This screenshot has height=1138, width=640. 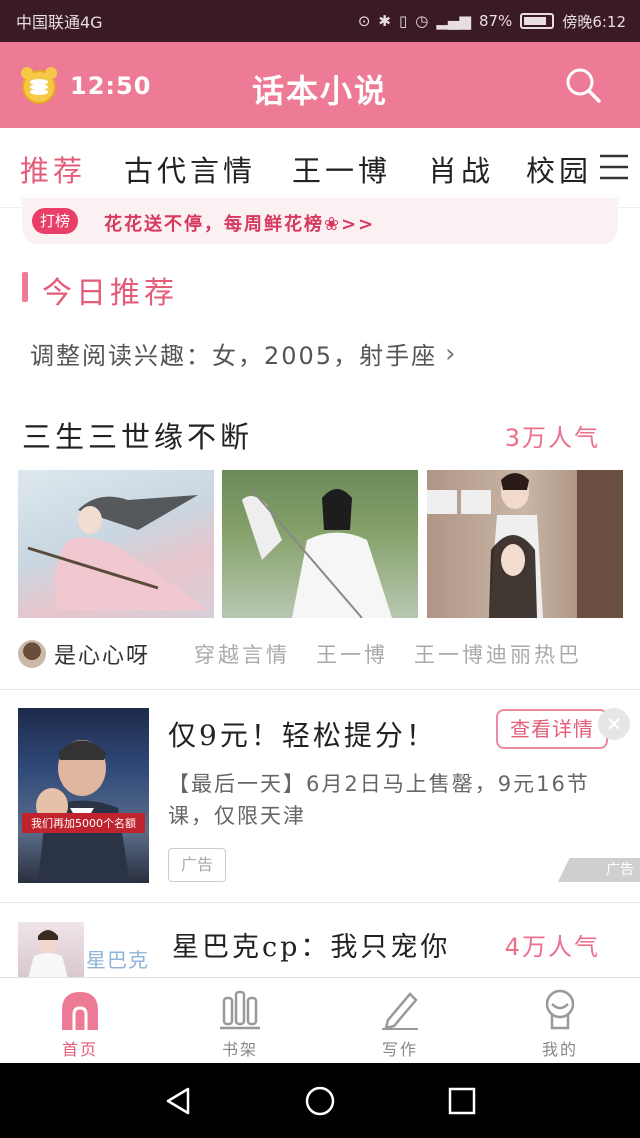 I want to click on section-marker, so click(x=25, y=287).